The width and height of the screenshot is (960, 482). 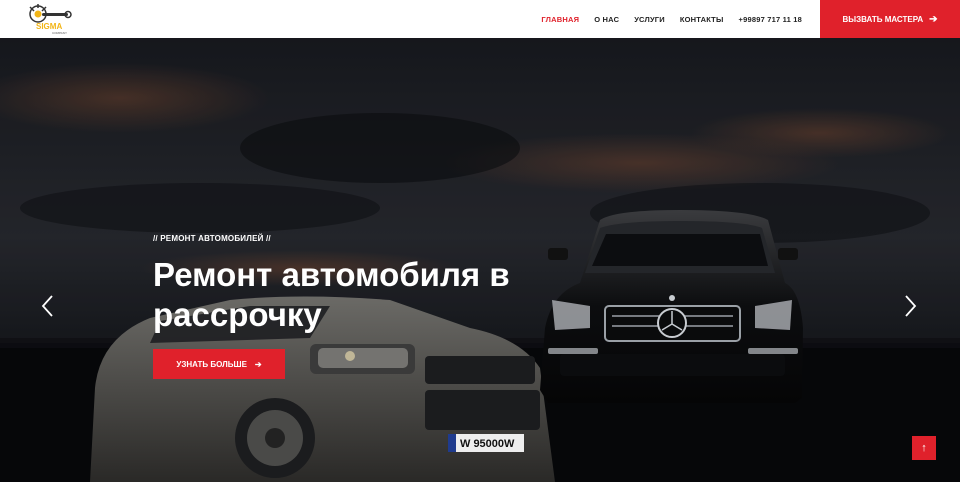 What do you see at coordinates (48, 306) in the screenshot?
I see `chevron-left-icon` at bounding box center [48, 306].